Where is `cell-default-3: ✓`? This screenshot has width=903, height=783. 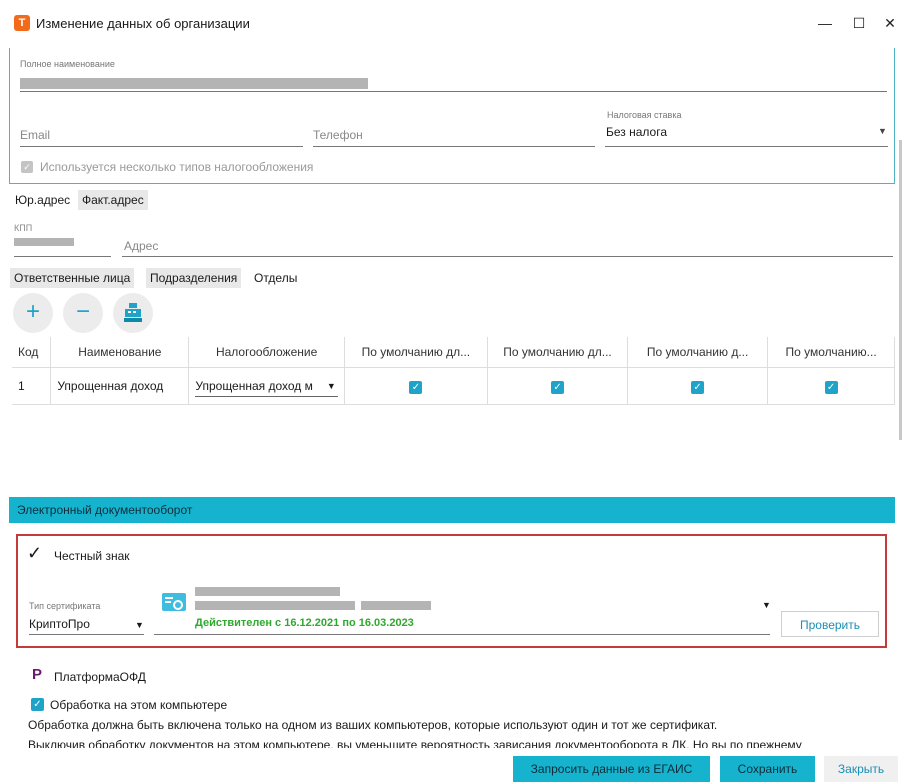
cell-default-3: ✓ is located at coordinates (698, 386).